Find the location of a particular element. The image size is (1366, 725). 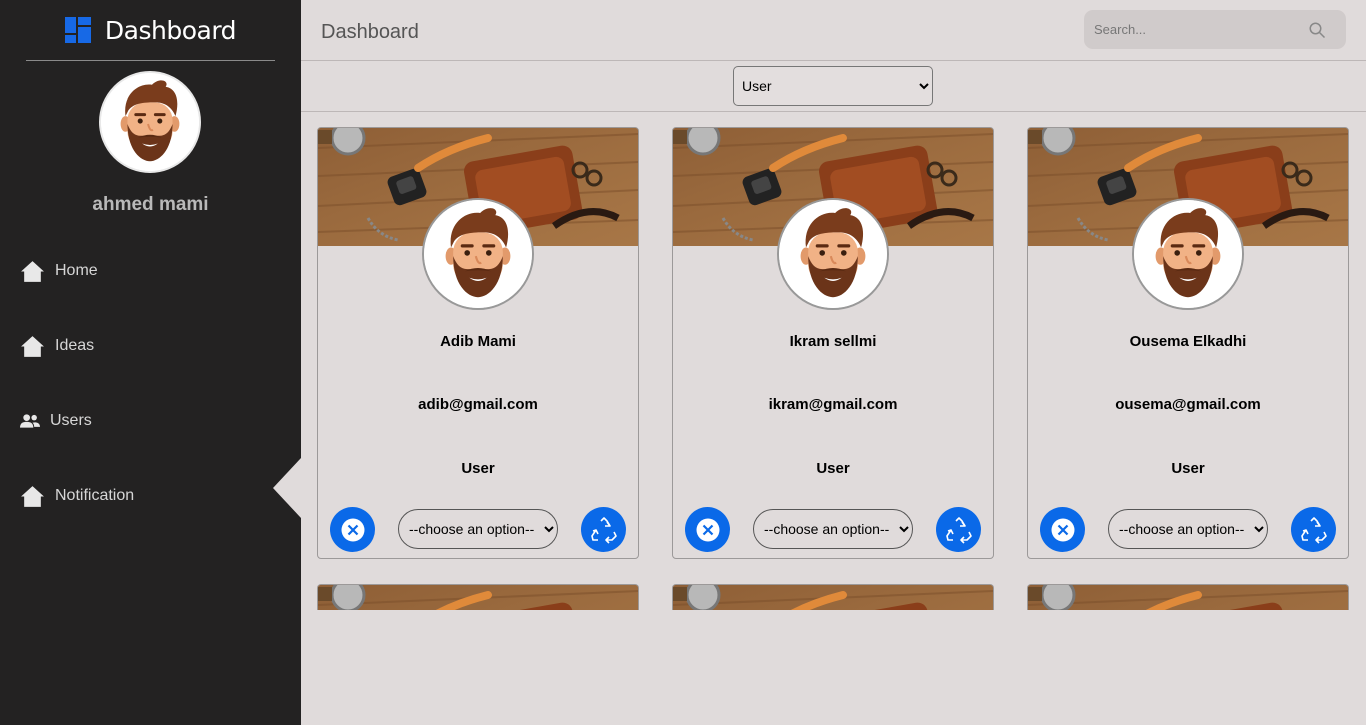

search-box is located at coordinates (1215, 29).